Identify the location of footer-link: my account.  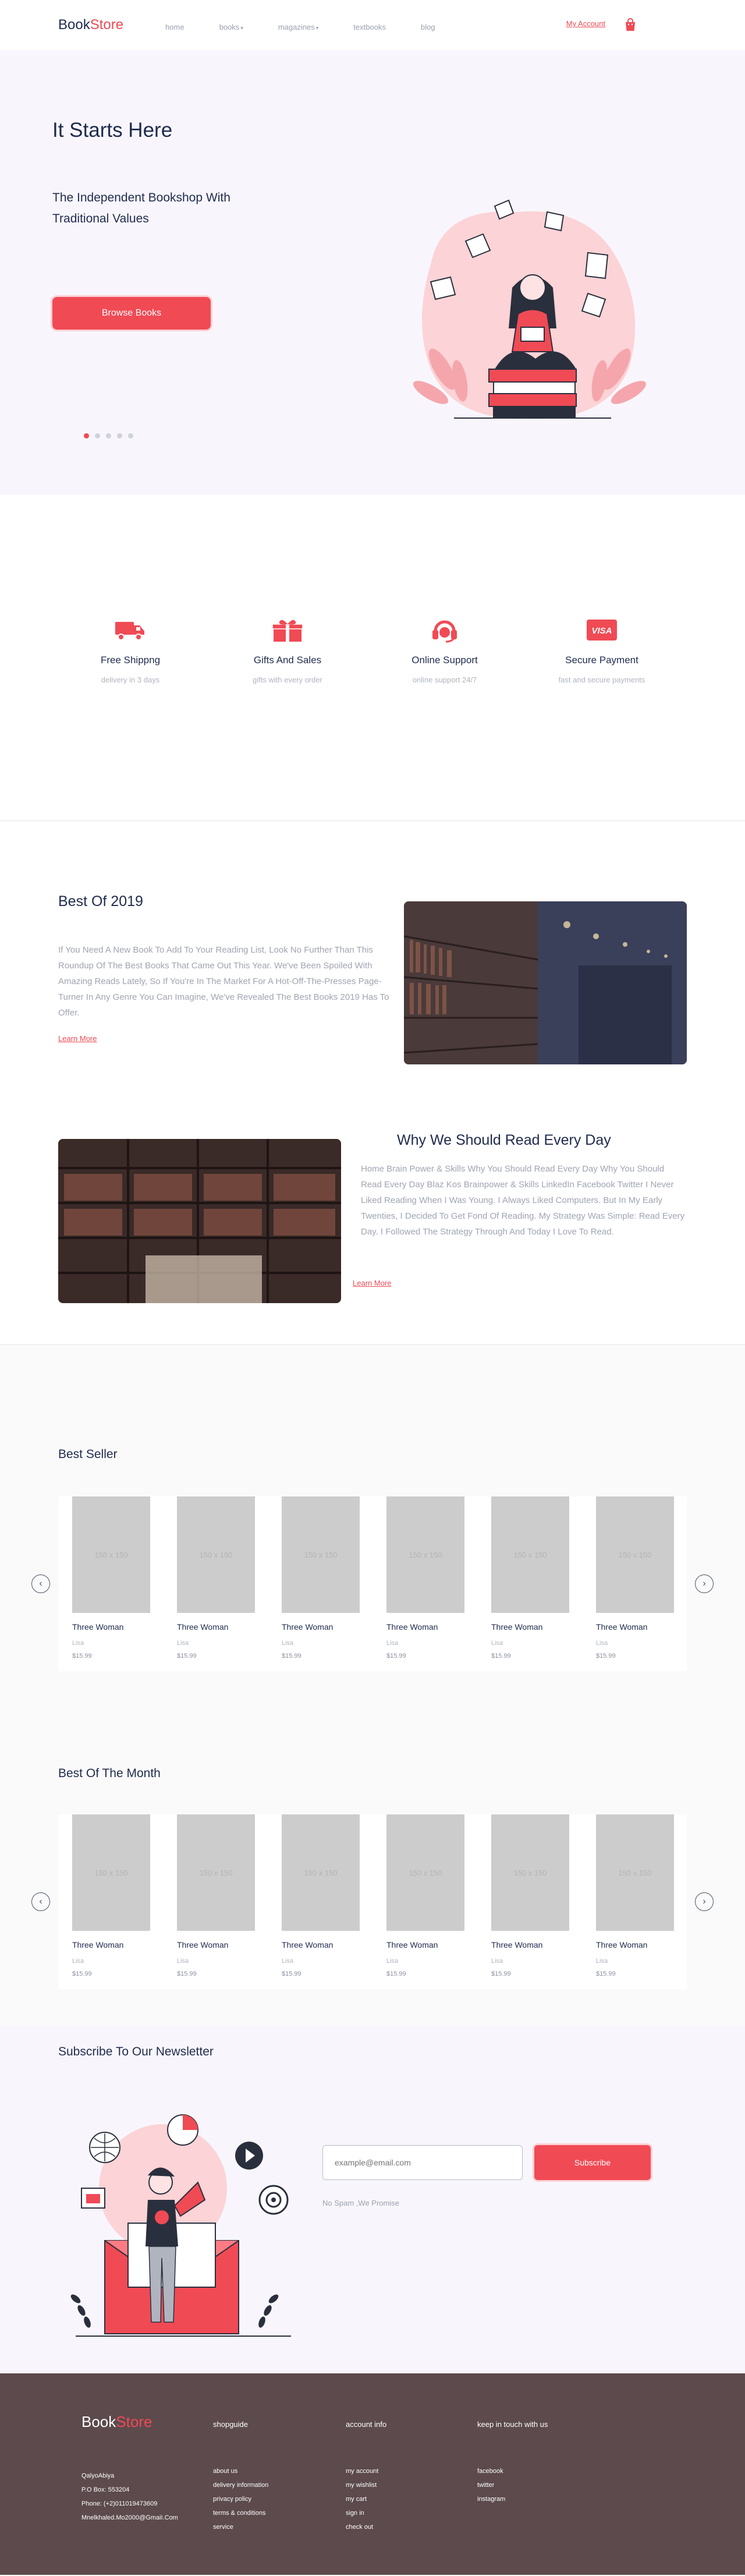
(362, 2471).